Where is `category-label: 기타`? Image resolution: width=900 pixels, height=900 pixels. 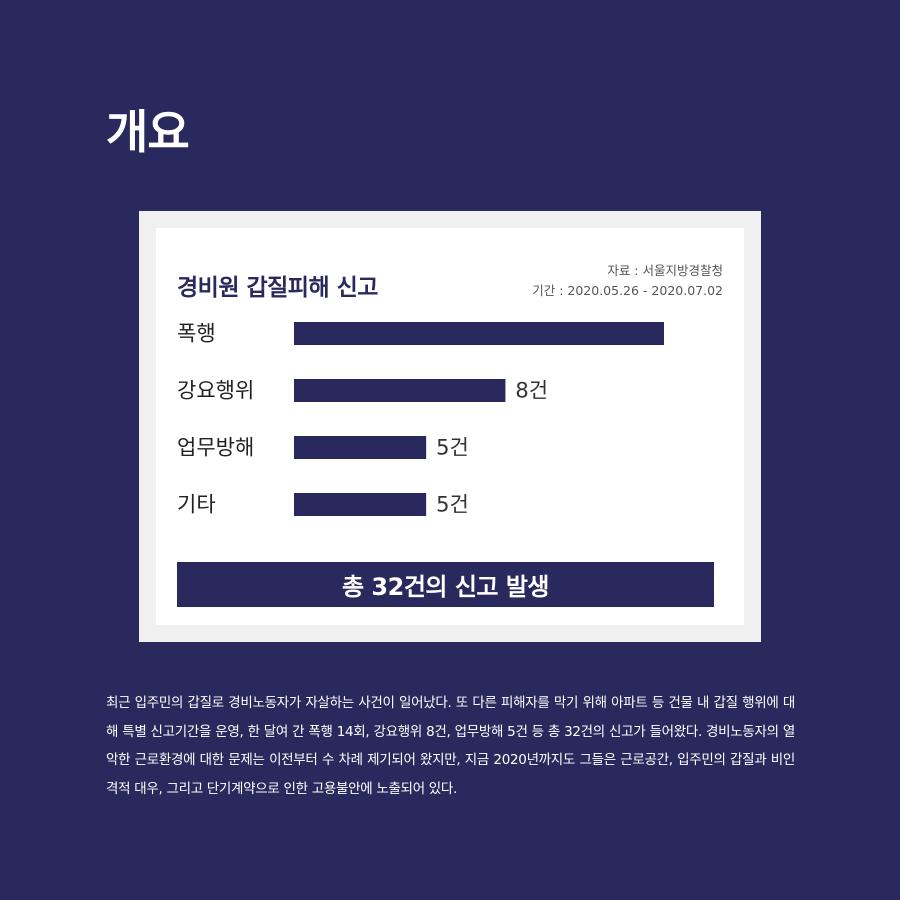 category-label: 기타 is located at coordinates (196, 505).